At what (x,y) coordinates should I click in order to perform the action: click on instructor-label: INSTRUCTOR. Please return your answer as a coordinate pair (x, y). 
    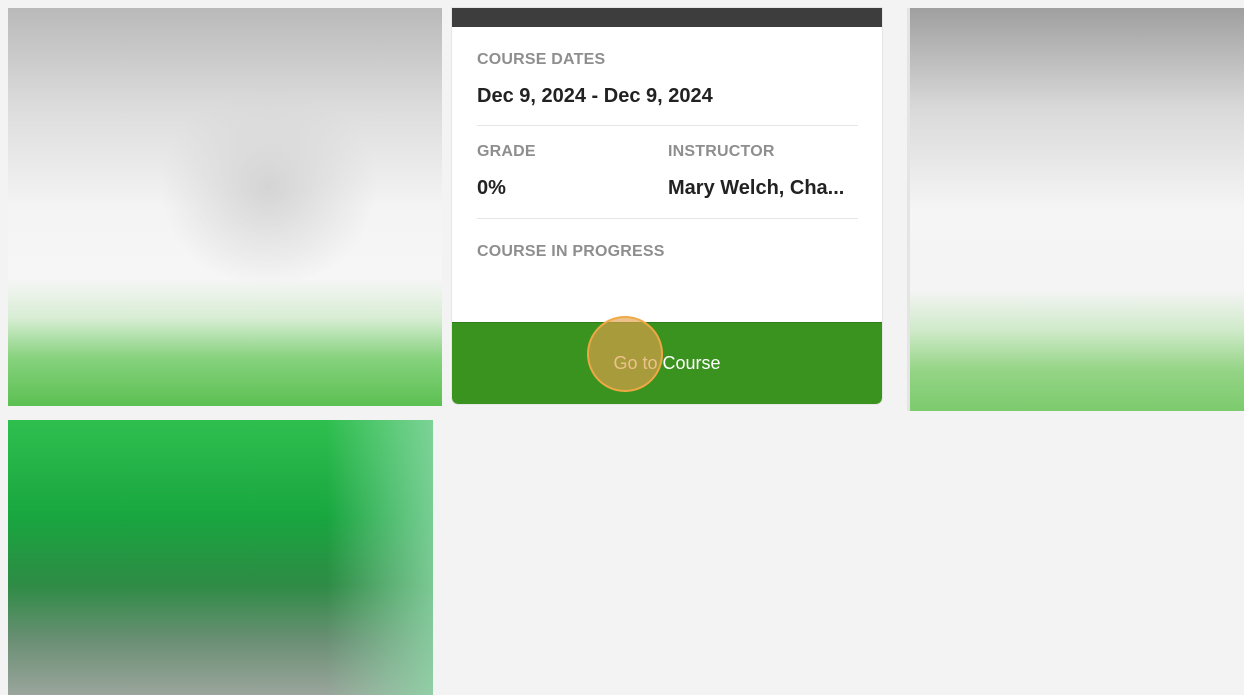
    Looking at the image, I should click on (721, 151).